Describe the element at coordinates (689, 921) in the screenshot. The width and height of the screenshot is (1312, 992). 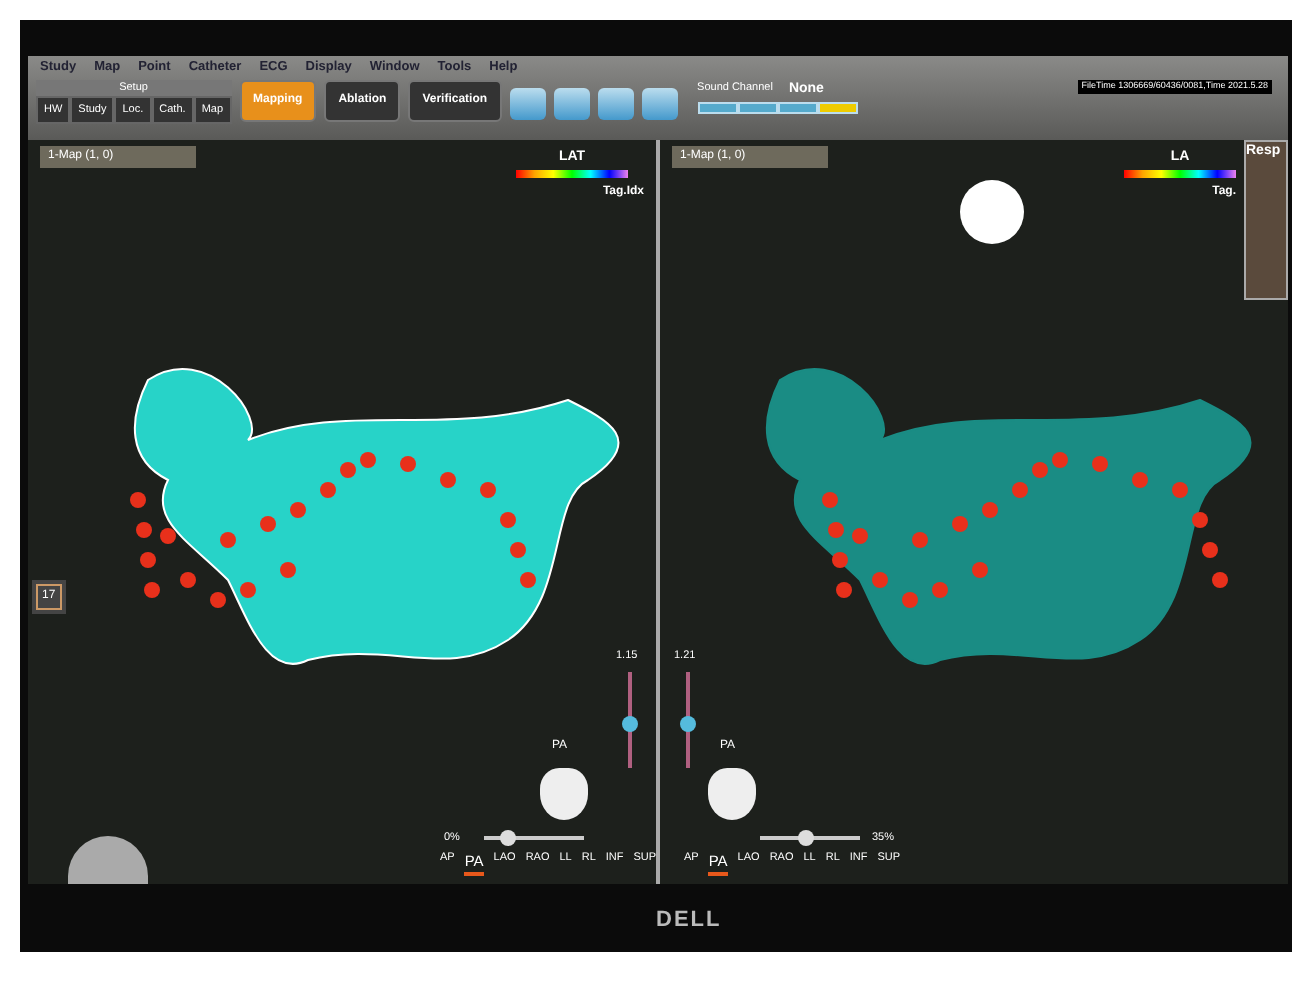
I see `brand-logo: DELL` at that location.